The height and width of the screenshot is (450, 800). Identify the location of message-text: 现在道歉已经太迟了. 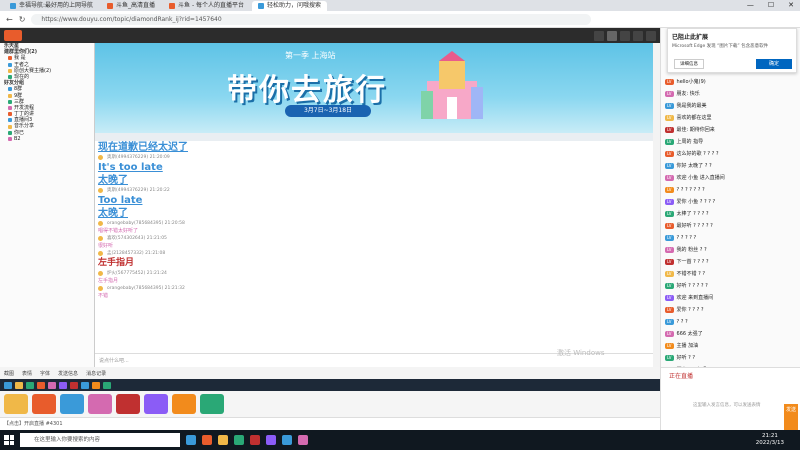
(143, 147).